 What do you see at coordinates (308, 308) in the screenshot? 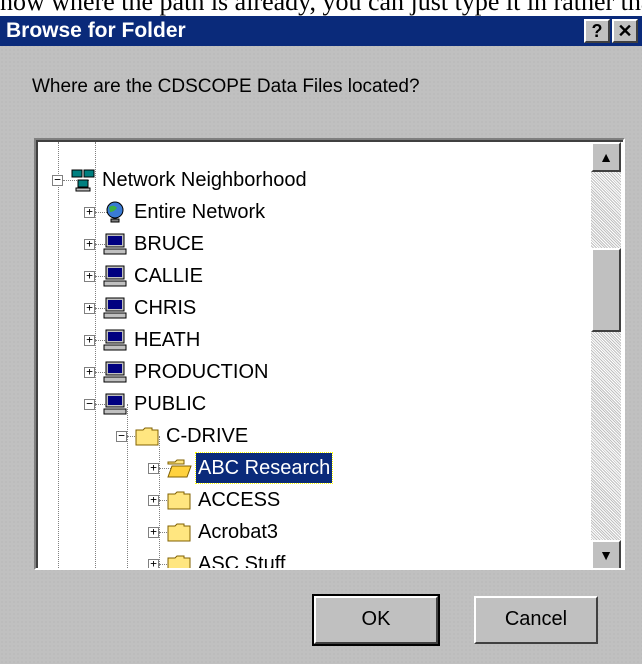
I see `tree-item: + CHRIS` at bounding box center [308, 308].